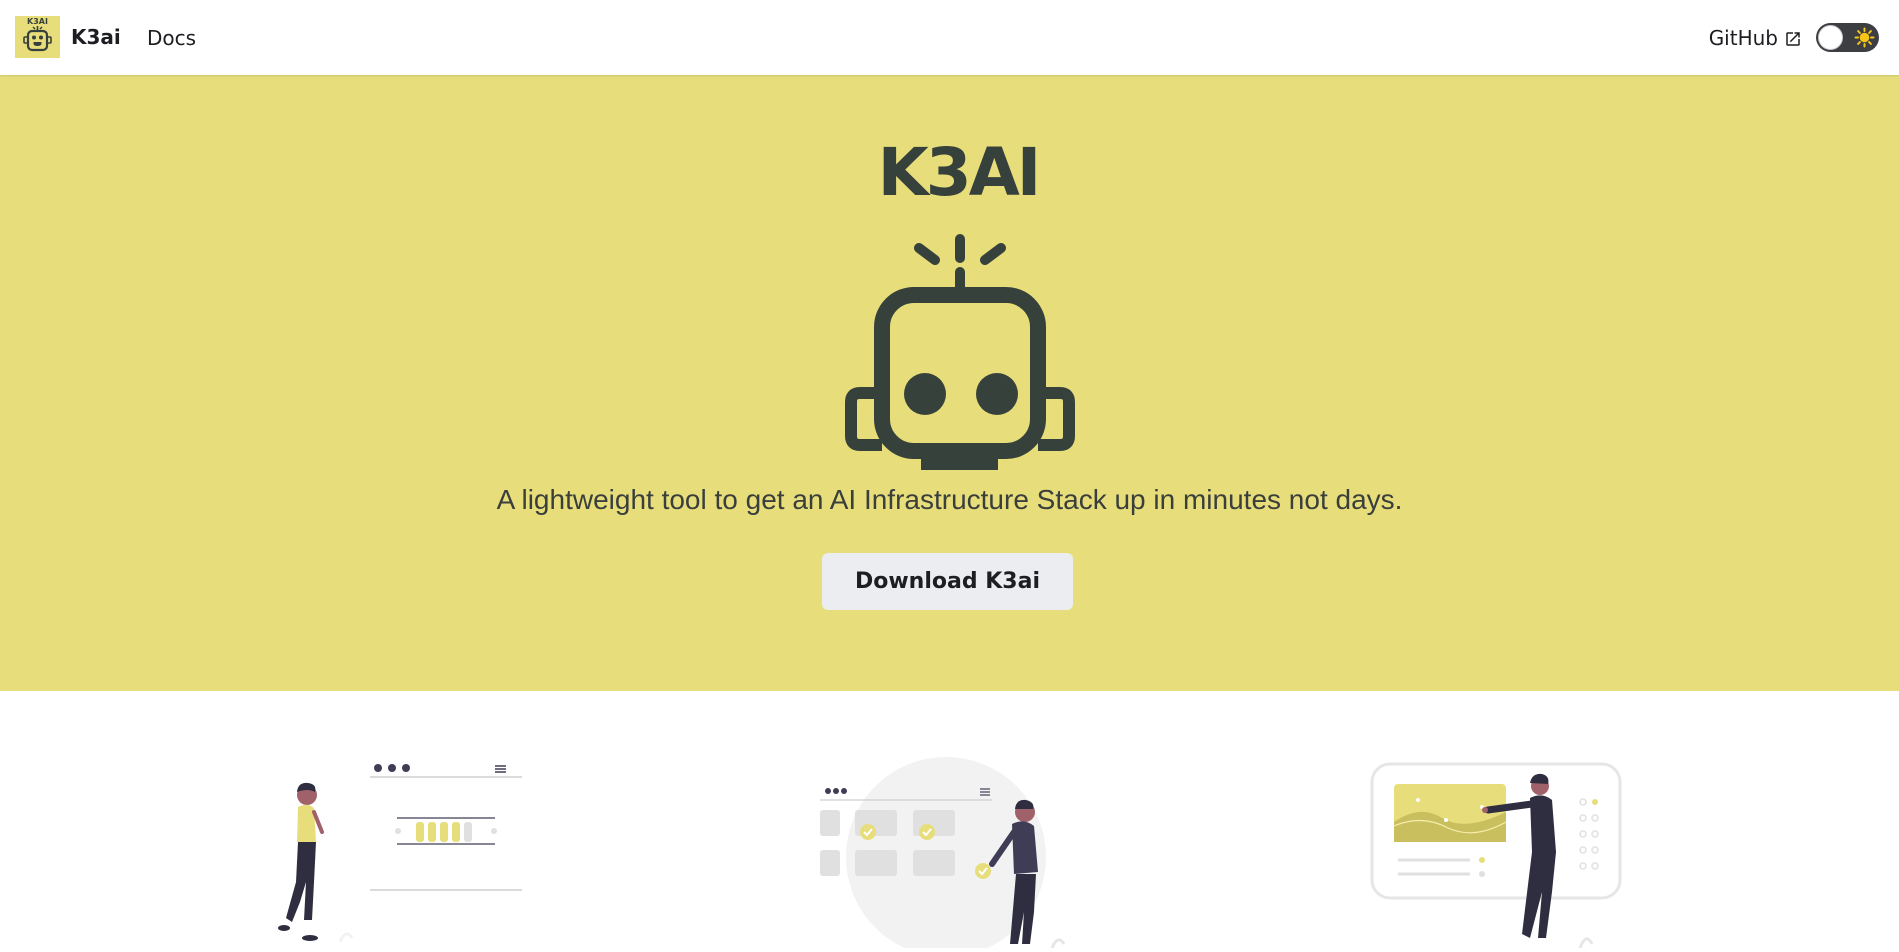  Describe the element at coordinates (96, 37) in the screenshot. I see `brand-title: K3ai` at that location.